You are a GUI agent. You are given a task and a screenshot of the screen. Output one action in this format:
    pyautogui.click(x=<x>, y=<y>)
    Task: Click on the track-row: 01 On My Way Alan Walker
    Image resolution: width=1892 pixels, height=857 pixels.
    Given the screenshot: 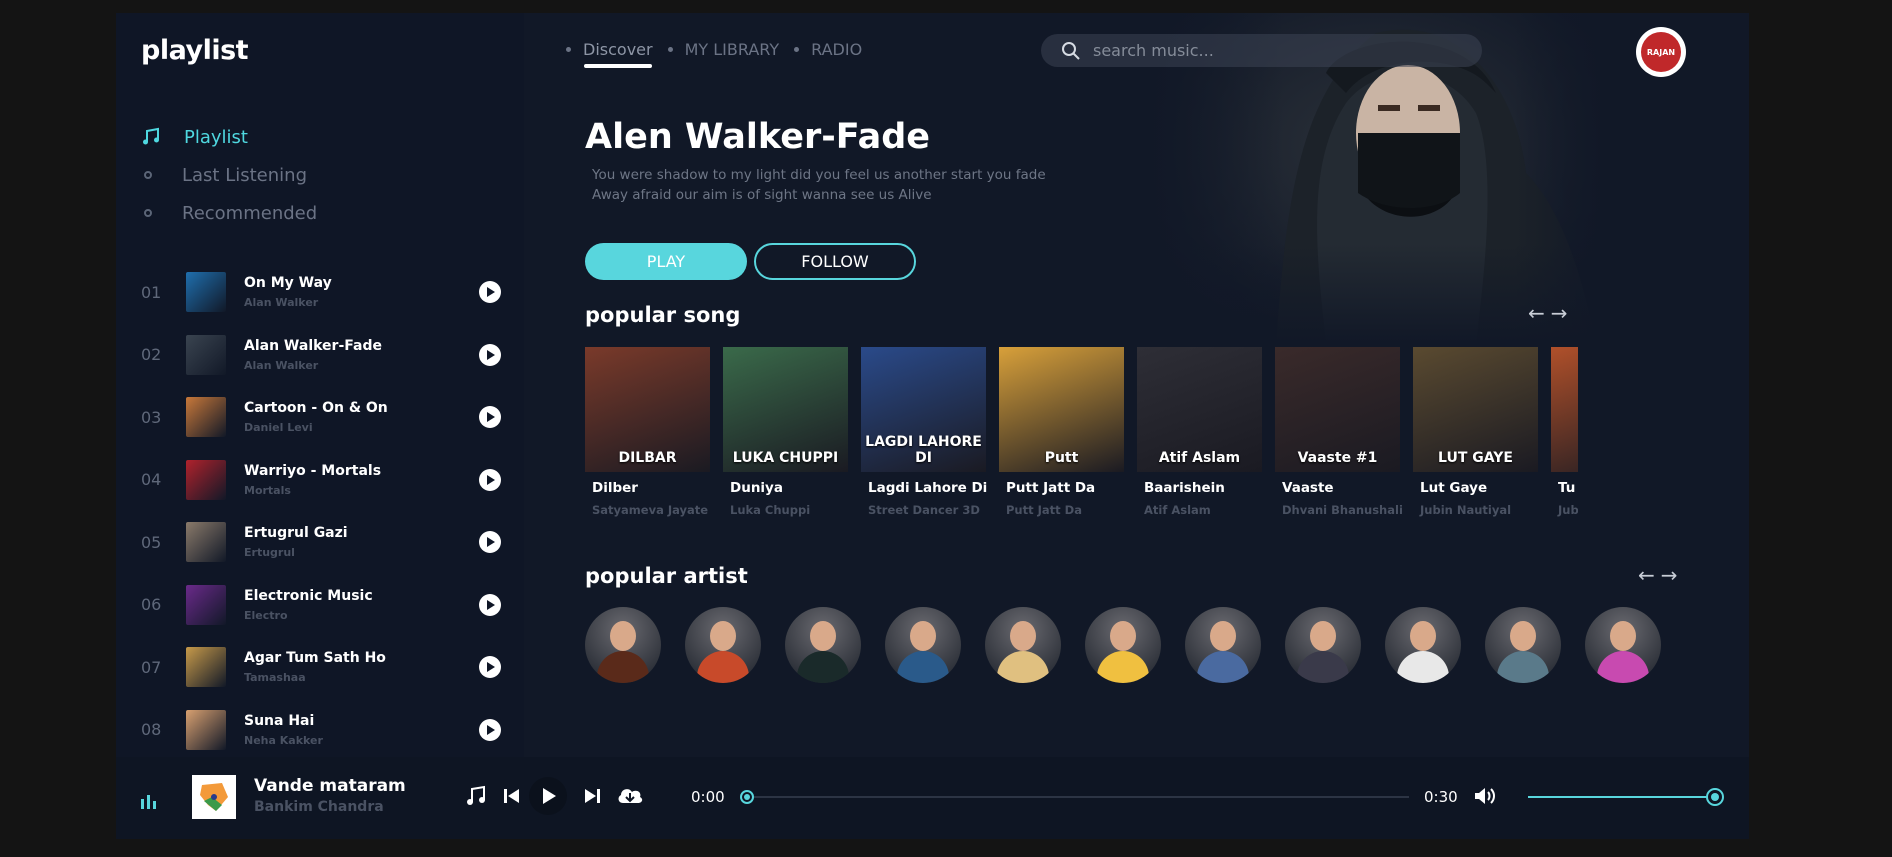 What is the action you would take?
    pyautogui.click(x=321, y=292)
    